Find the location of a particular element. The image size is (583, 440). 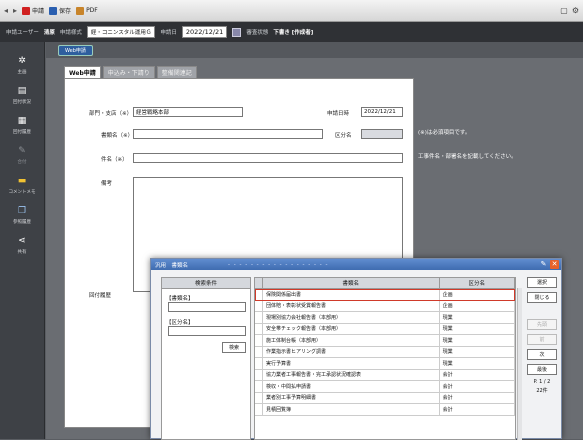

cell-doc-name: 業者別工事予算明細書 is located at coordinates (351, 397).